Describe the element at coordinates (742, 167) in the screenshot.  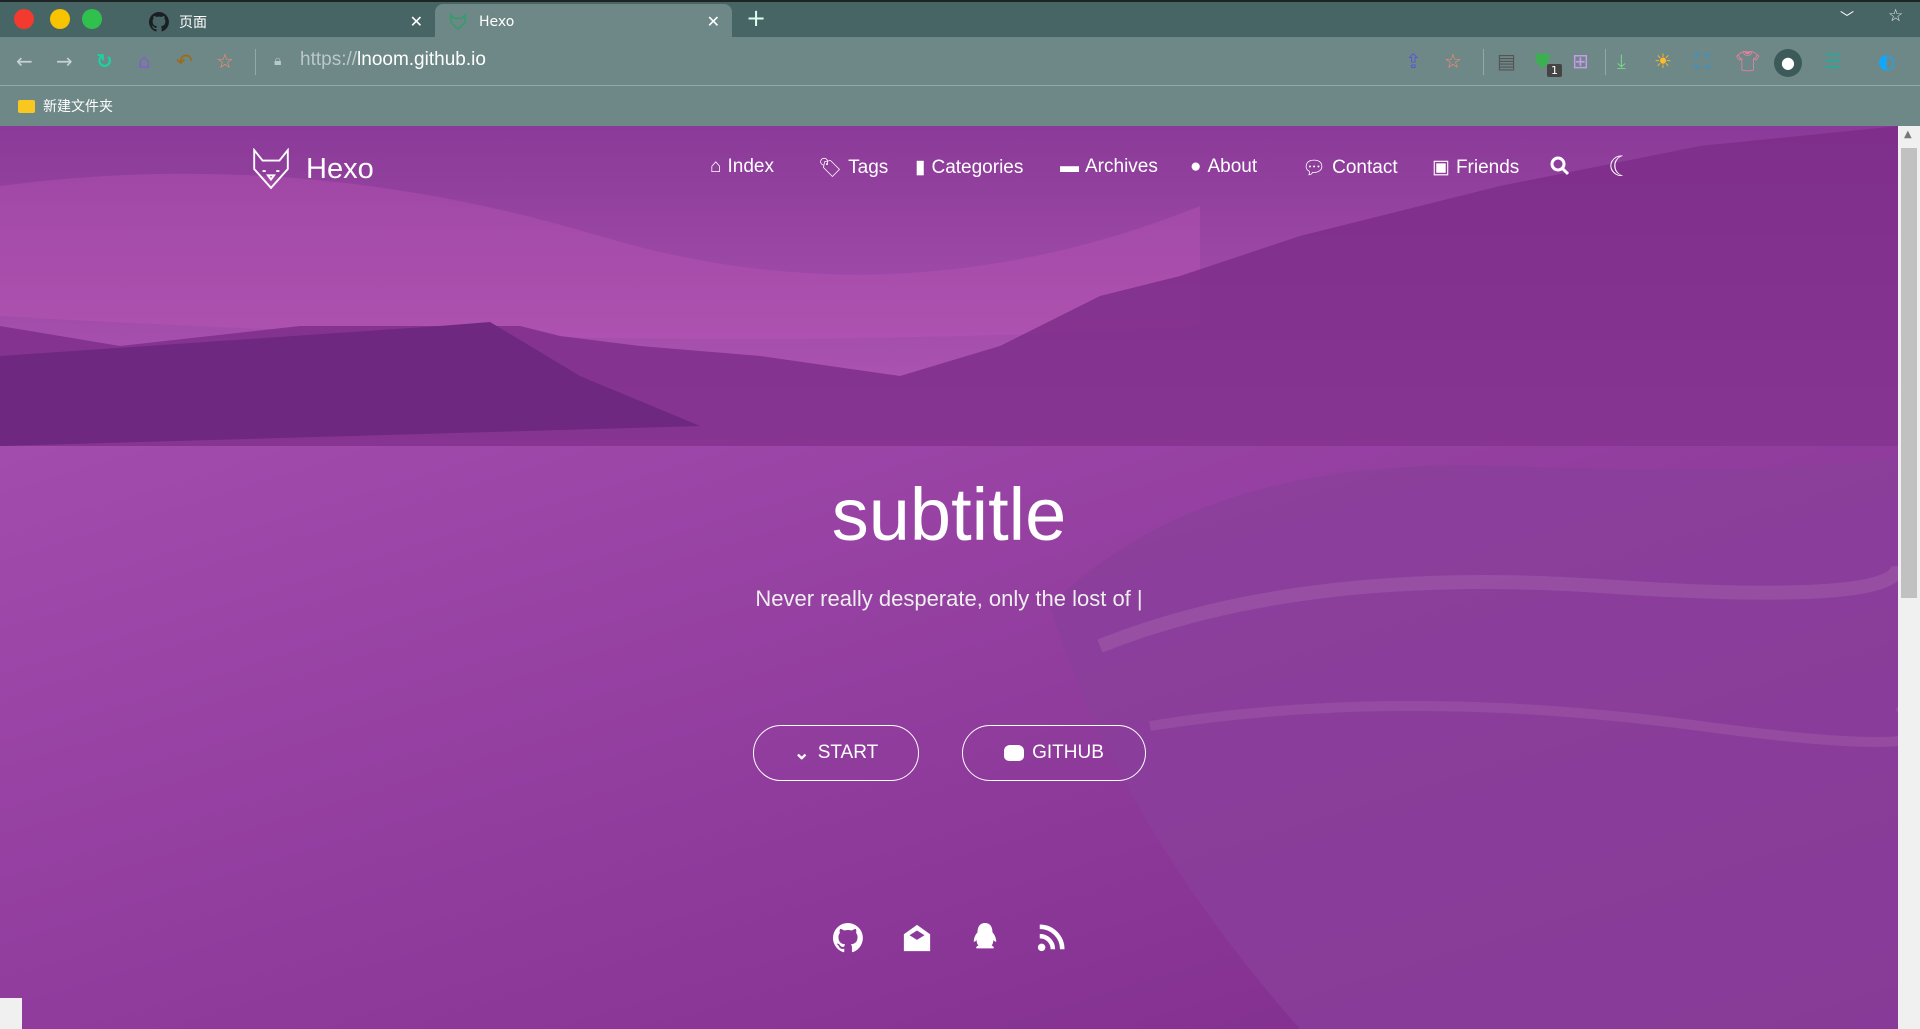
I see `nav-index: ⌂ Index` at that location.